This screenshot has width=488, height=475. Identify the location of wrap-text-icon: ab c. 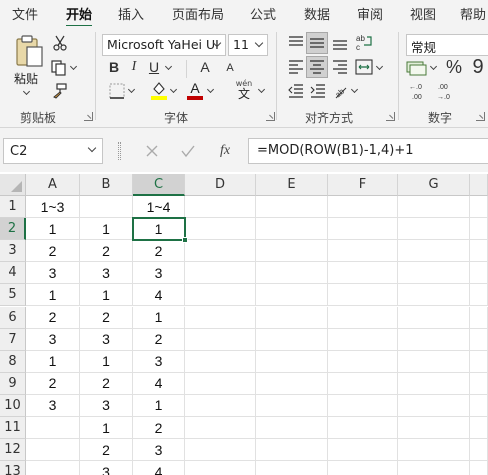
(364, 43).